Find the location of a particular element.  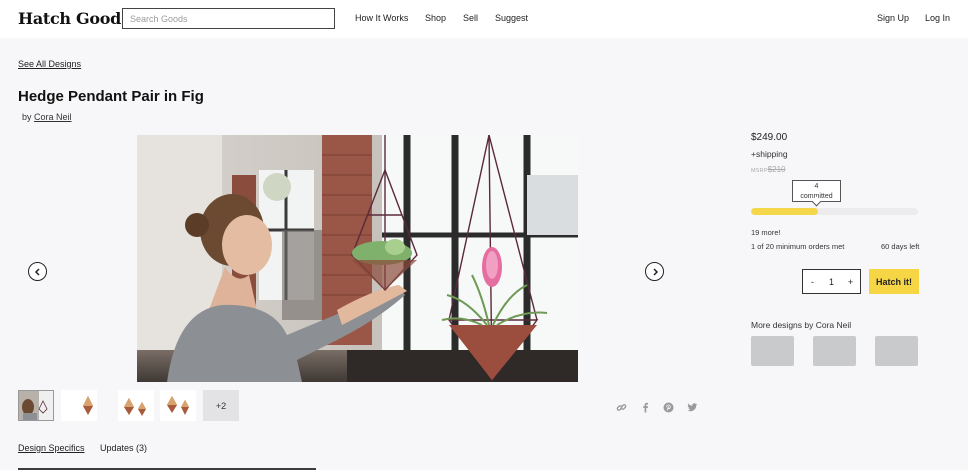

increment-button: + is located at coordinates (850, 282).